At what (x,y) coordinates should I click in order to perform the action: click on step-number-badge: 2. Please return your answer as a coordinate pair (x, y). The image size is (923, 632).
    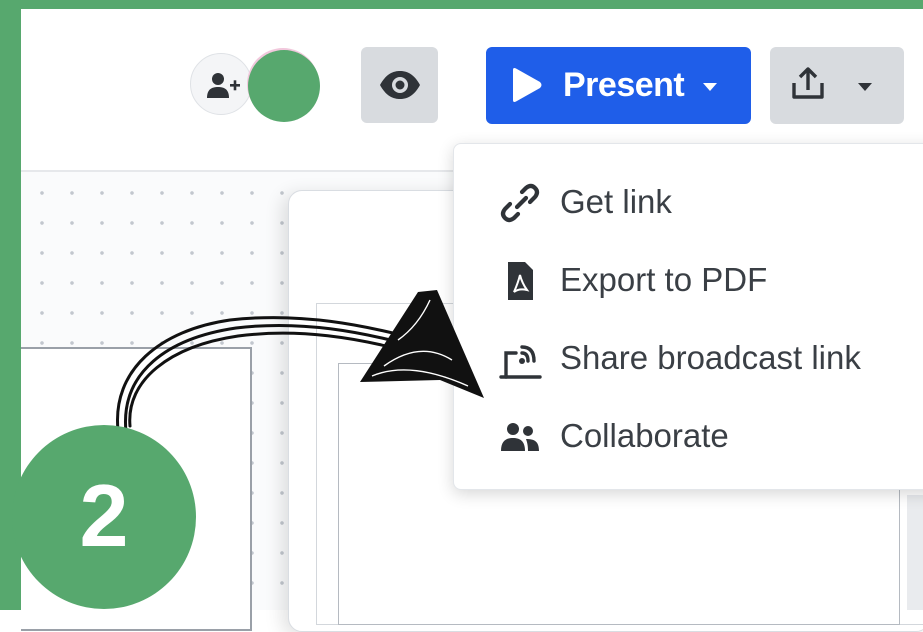
    Looking at the image, I should click on (104, 517).